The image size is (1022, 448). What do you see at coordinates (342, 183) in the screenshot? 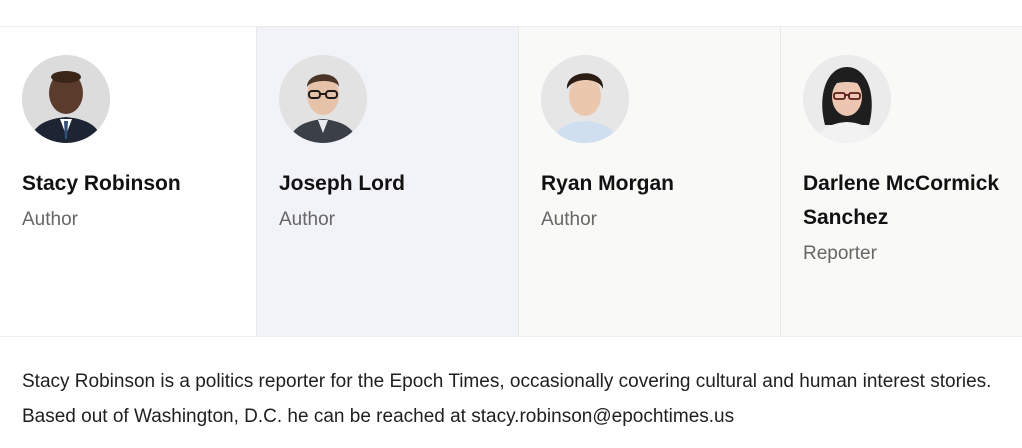
I see `author-name: Joseph Lord` at bounding box center [342, 183].